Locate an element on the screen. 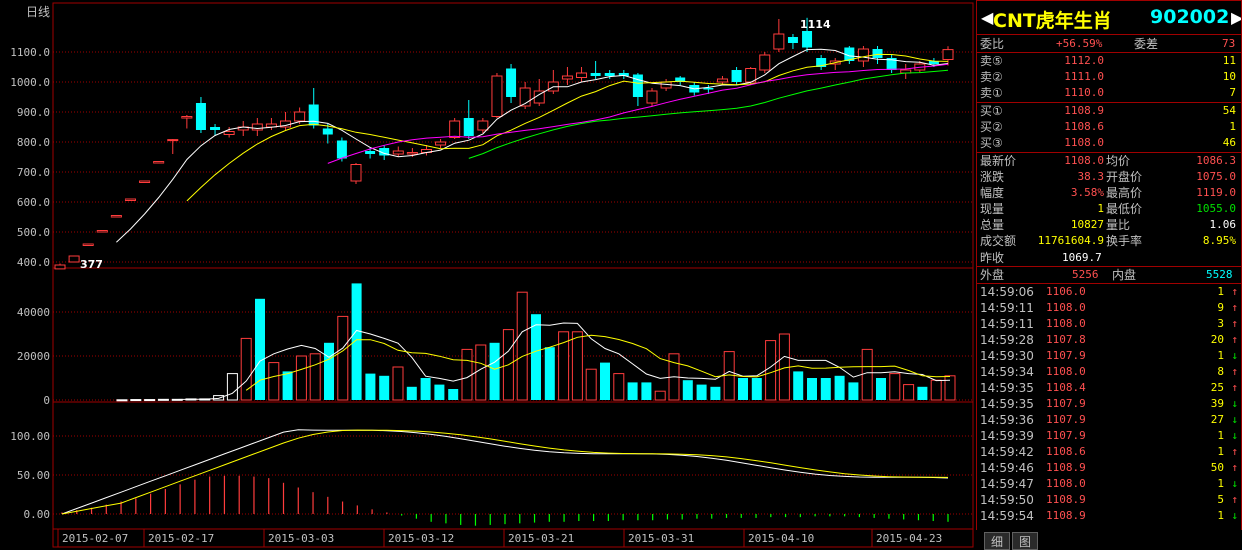  ask-price: 1110.0 is located at coordinates (1084, 92).